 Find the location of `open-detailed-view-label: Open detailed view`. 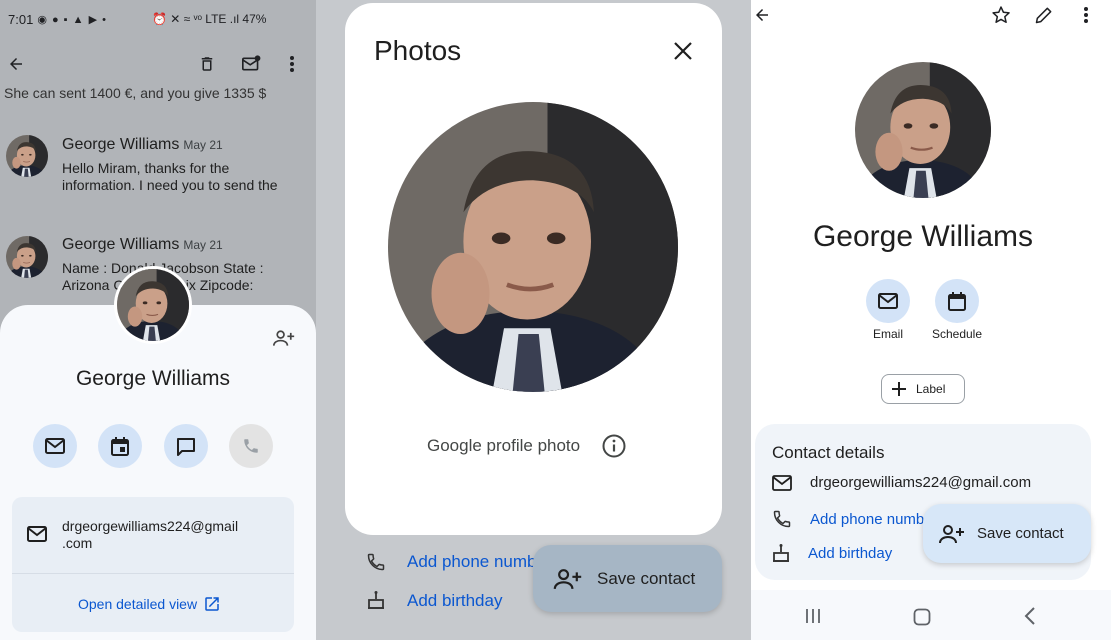

open-detailed-view-label: Open detailed view is located at coordinates (138, 604).